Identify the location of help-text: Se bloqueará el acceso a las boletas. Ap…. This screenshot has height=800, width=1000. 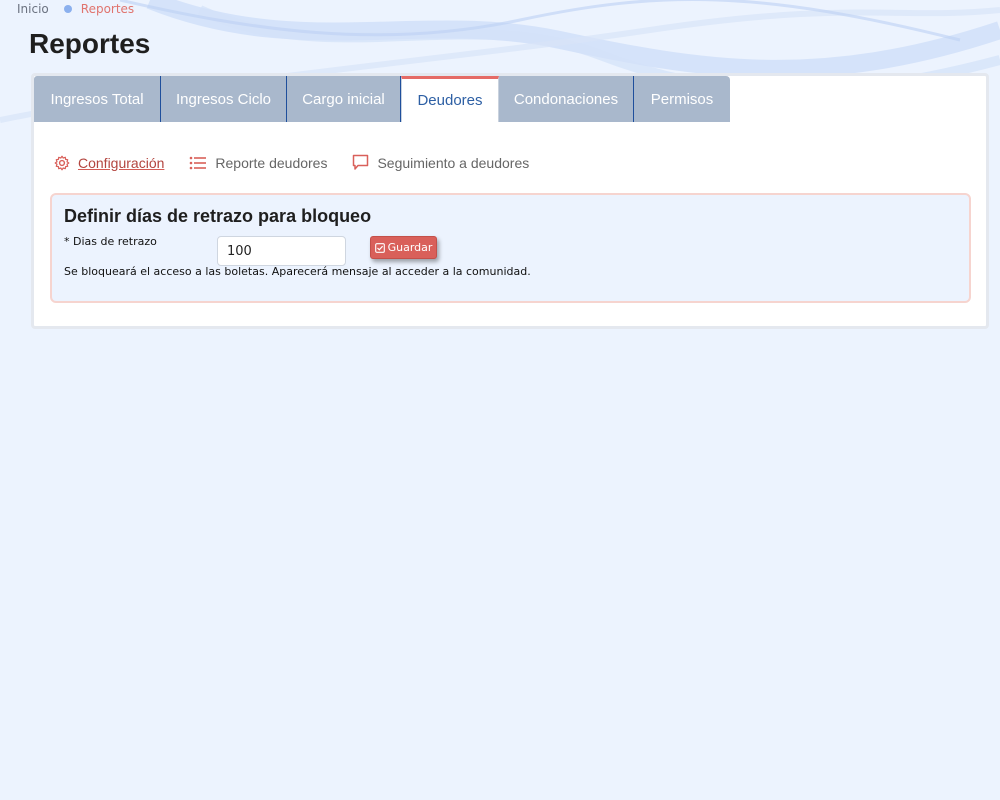
(297, 271).